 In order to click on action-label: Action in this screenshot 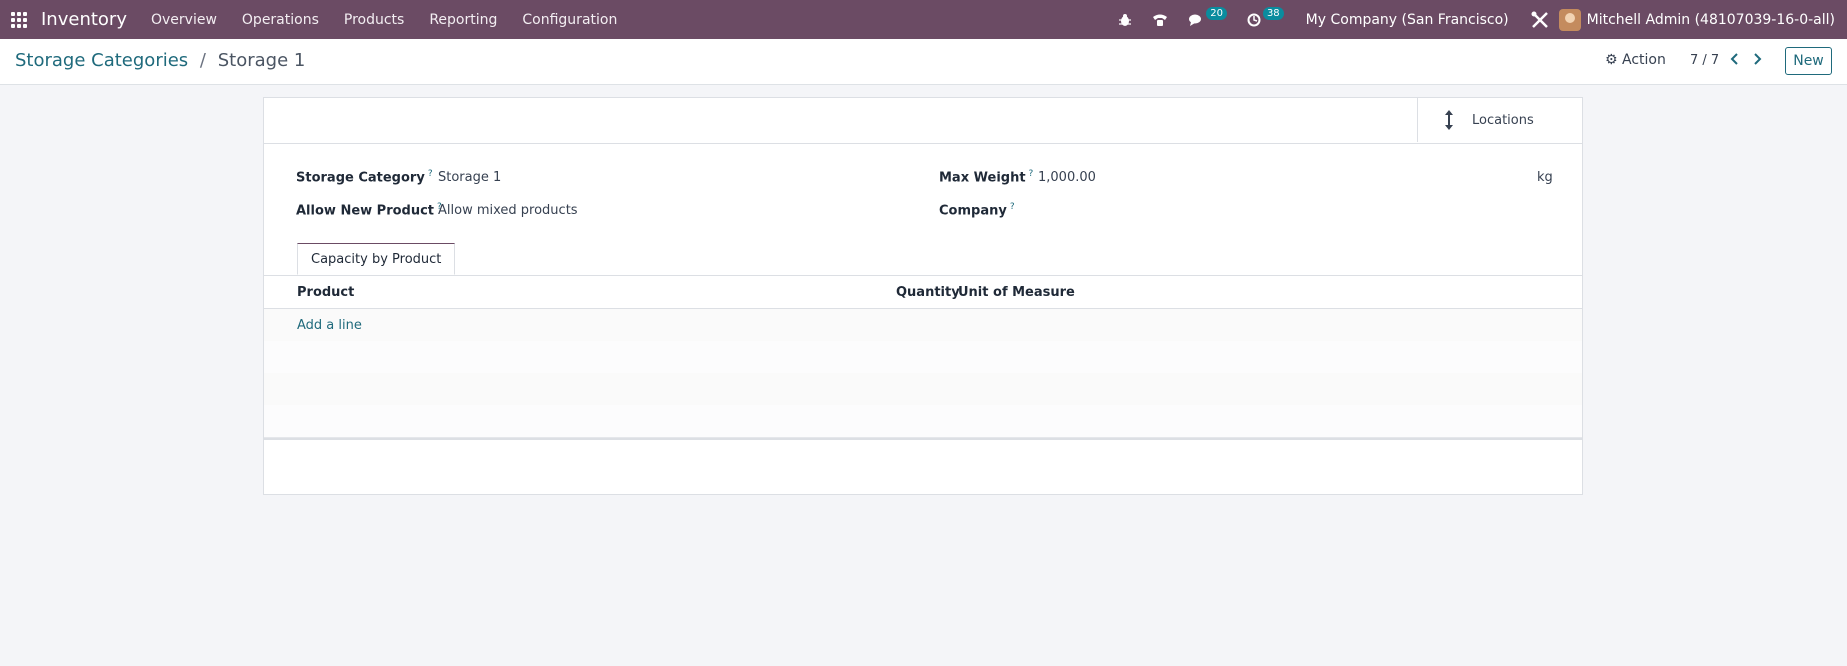, I will do `click(1644, 60)`.